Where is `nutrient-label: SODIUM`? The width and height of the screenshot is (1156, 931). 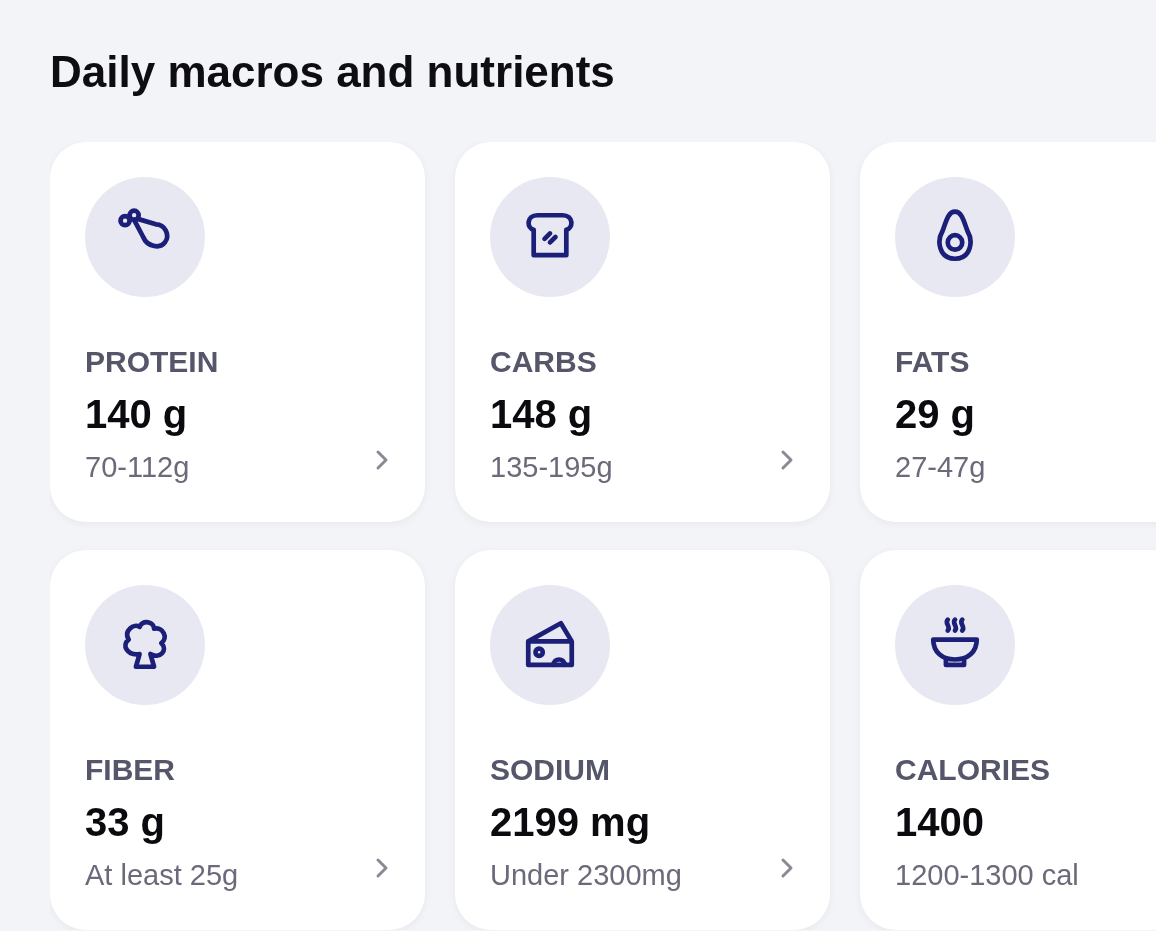 nutrient-label: SODIUM is located at coordinates (550, 770).